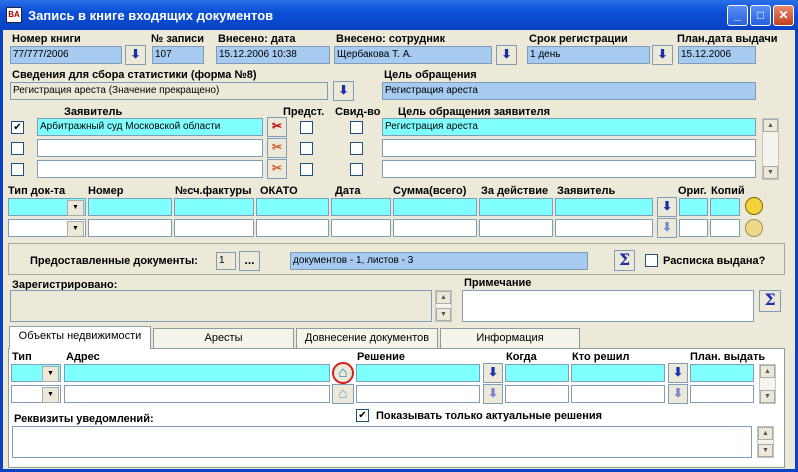 This screenshot has height=472, width=798. Describe the element at coordinates (662, 55) in the screenshot. I see `reg-term-down-icon: ⬇` at that location.